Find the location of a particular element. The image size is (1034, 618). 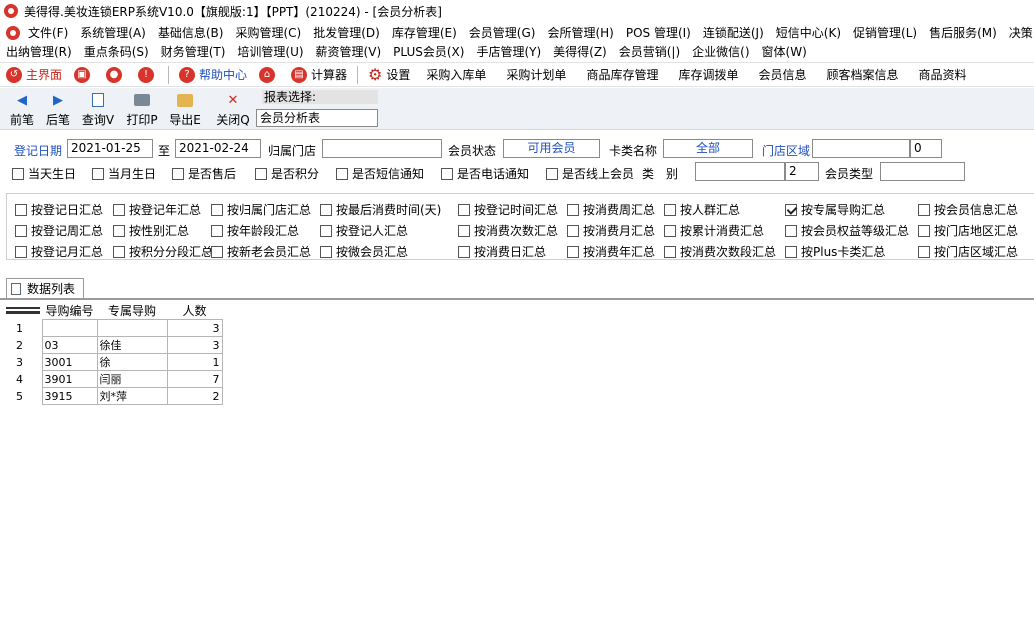

group-option: 按消费年汇总 is located at coordinates (611, 251).